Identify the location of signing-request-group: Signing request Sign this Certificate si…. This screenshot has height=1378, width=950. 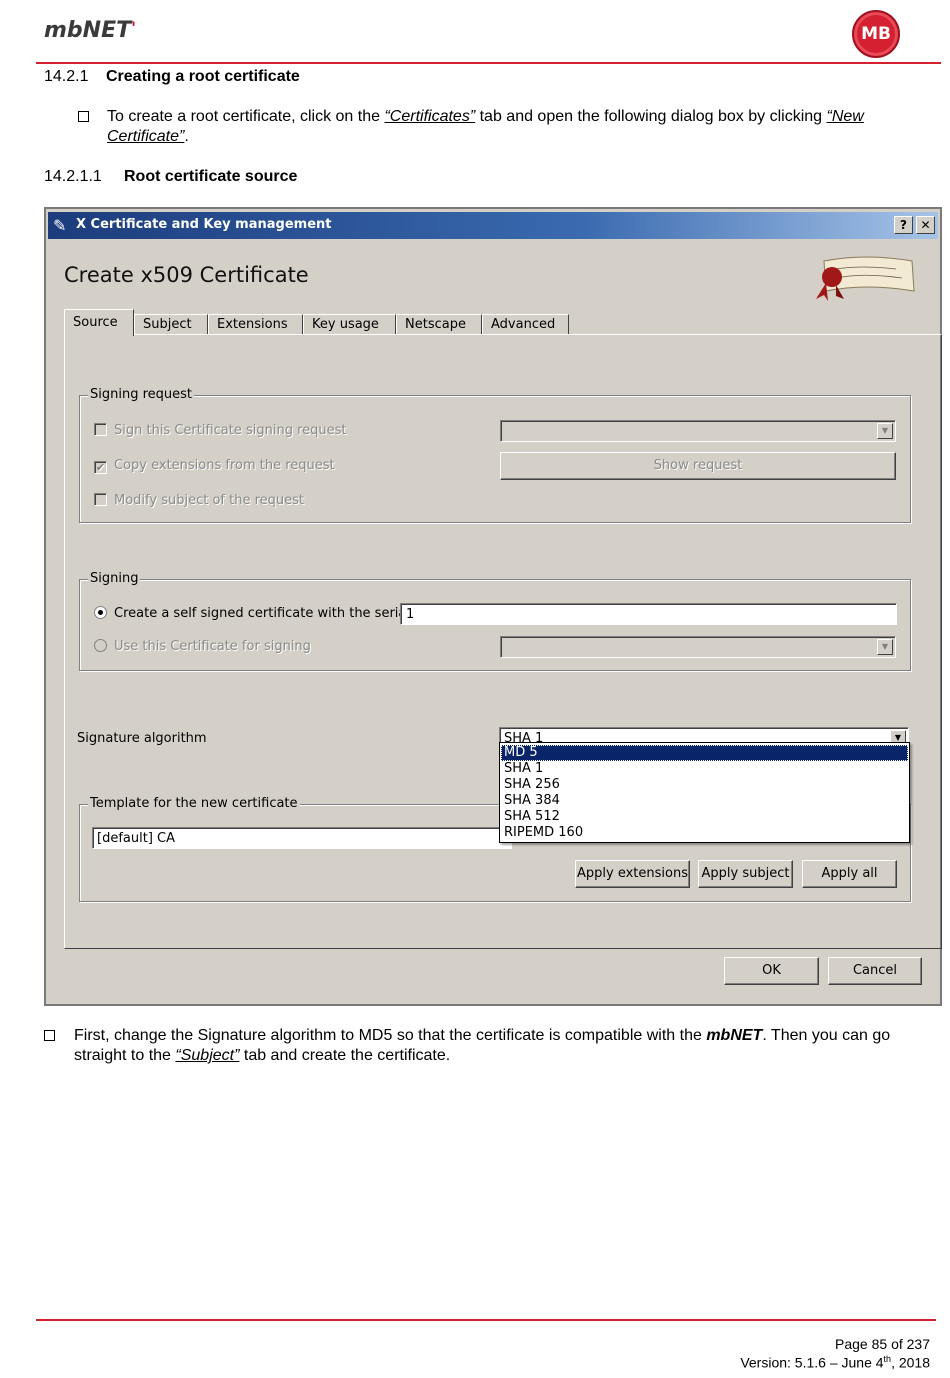
(495, 455).